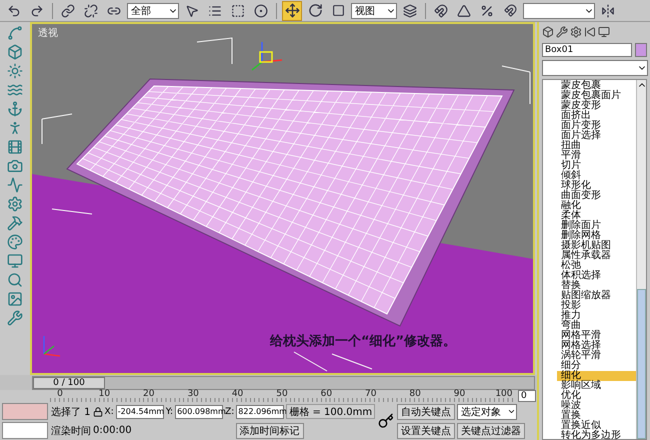 The height and width of the screenshot is (440, 650). What do you see at coordinates (25, 430) in the screenshot?
I see `script-input-field` at bounding box center [25, 430].